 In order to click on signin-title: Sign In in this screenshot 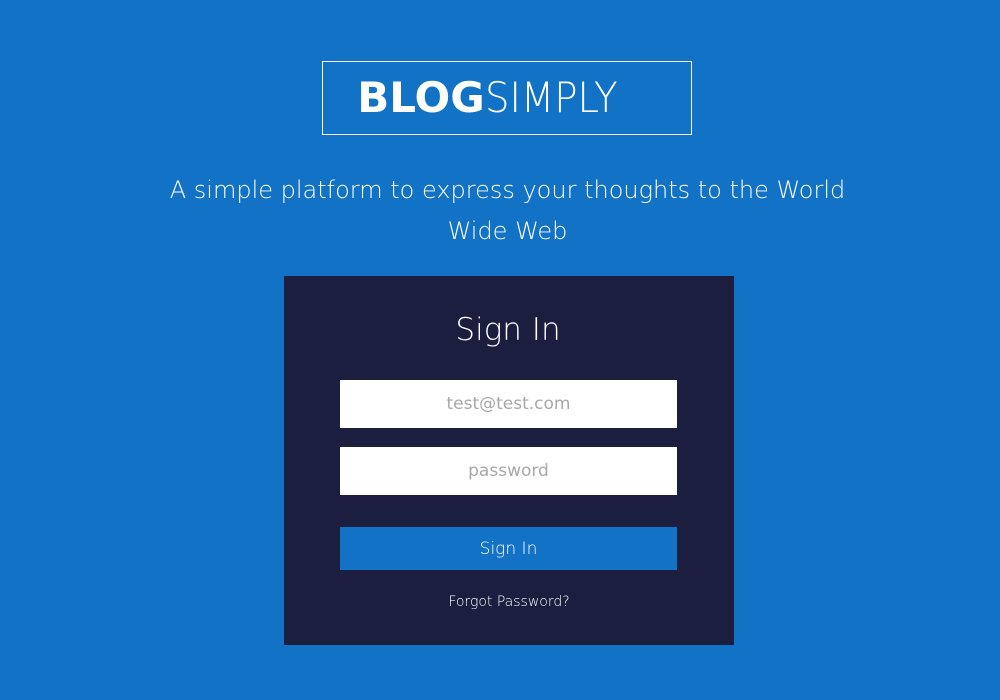, I will do `click(508, 330)`.